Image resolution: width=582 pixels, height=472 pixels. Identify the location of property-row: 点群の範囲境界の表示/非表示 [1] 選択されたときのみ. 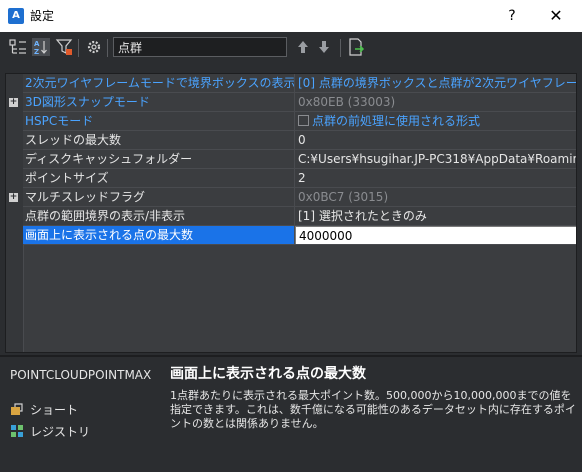
(291, 216).